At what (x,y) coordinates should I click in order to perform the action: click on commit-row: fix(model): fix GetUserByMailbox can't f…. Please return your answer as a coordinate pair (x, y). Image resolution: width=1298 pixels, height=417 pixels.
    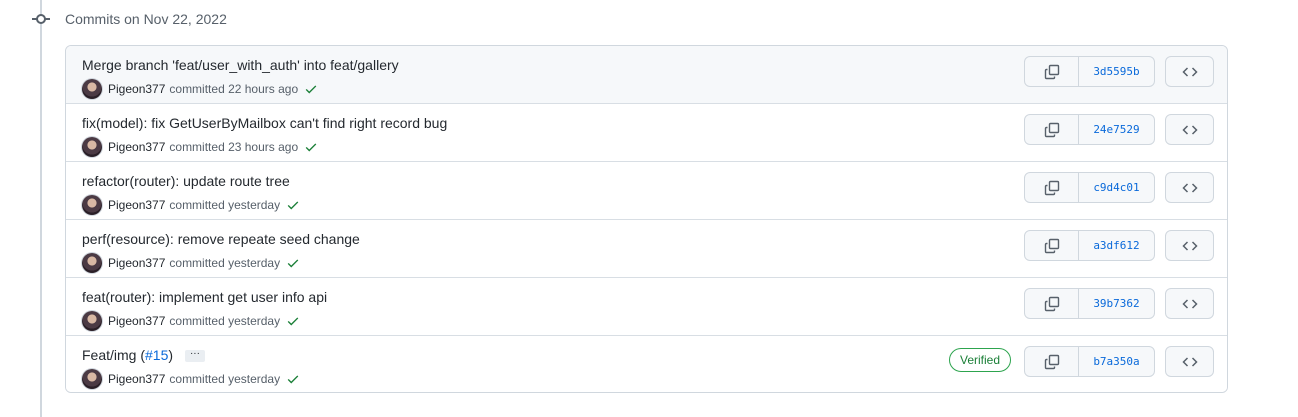
    Looking at the image, I should click on (646, 133).